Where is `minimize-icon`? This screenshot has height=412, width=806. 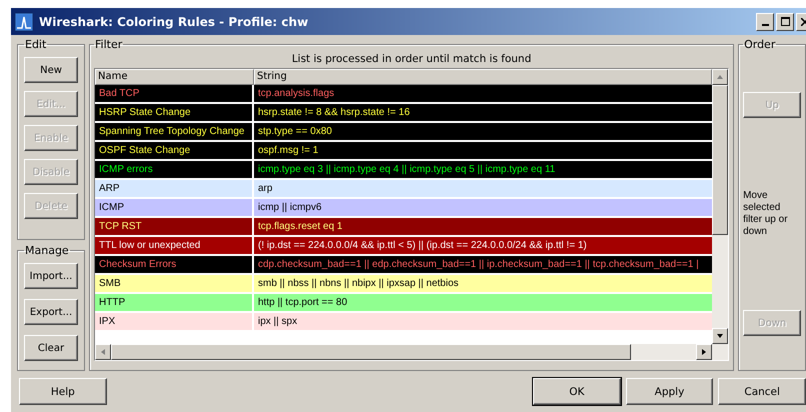 minimize-icon is located at coordinates (765, 25).